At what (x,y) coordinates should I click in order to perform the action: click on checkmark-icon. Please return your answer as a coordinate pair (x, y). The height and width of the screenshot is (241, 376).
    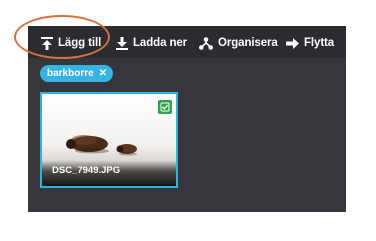
    Looking at the image, I should click on (165, 107).